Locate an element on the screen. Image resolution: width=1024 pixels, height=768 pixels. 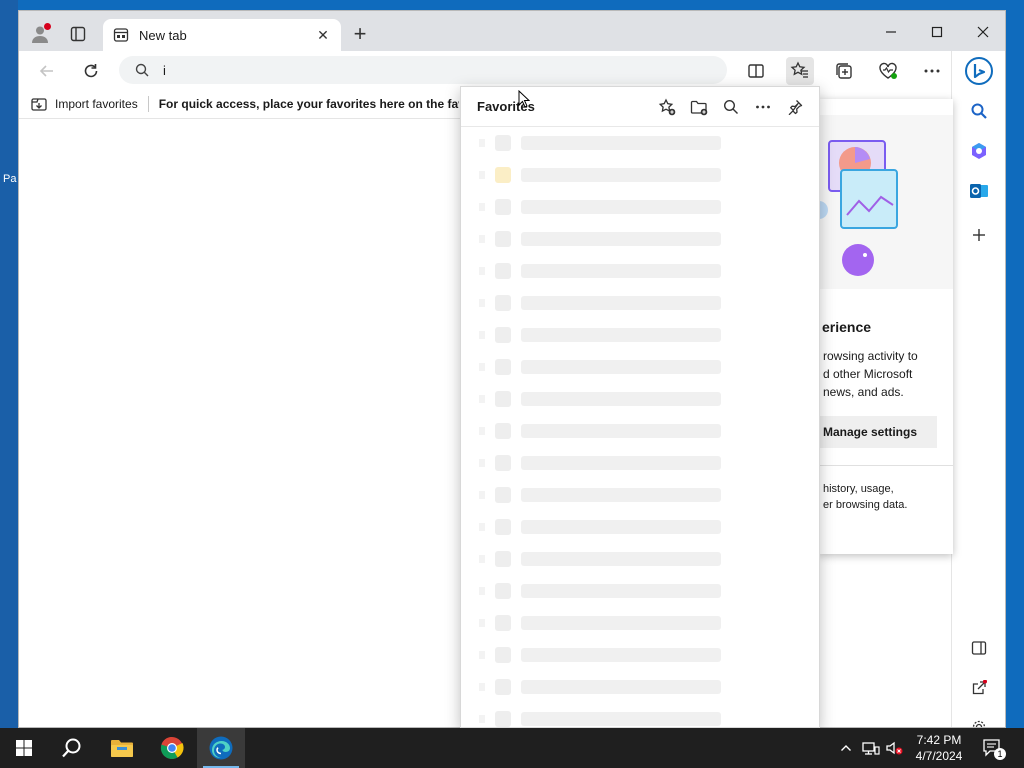
address-bar: i is located at coordinates (423, 70).